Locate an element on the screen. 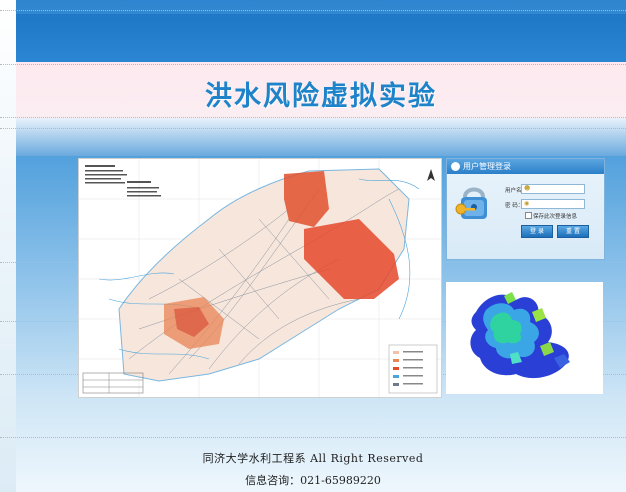 Image resolution: width=626 pixels, height=492 pixels. banner-fade is located at coordinates (321, 137).